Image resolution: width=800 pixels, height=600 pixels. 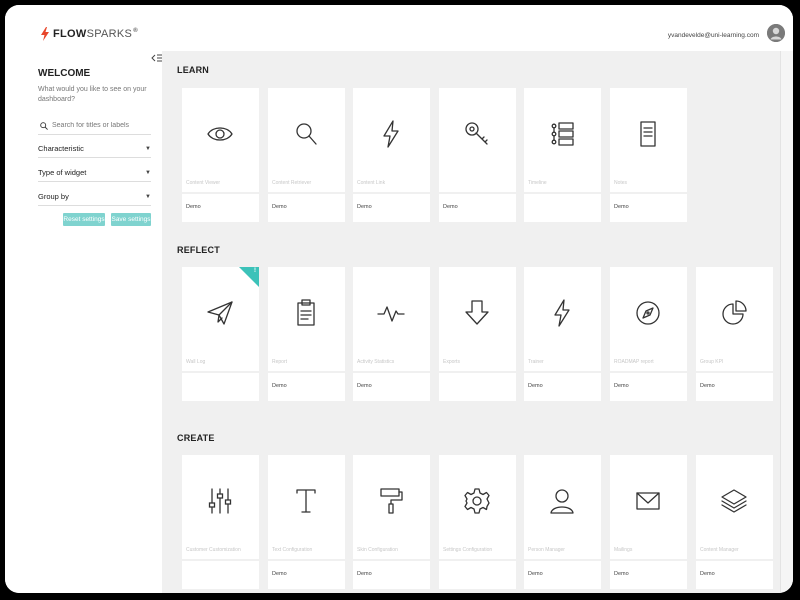 I want to click on timeline-icon, so click(x=562, y=134).